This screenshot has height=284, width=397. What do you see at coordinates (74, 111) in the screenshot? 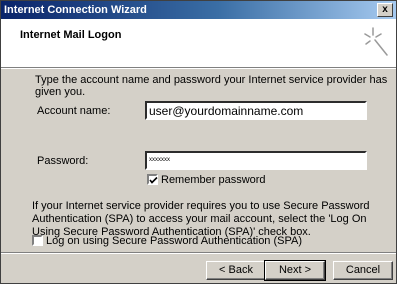
I see `account-name-label: Account name:` at bounding box center [74, 111].